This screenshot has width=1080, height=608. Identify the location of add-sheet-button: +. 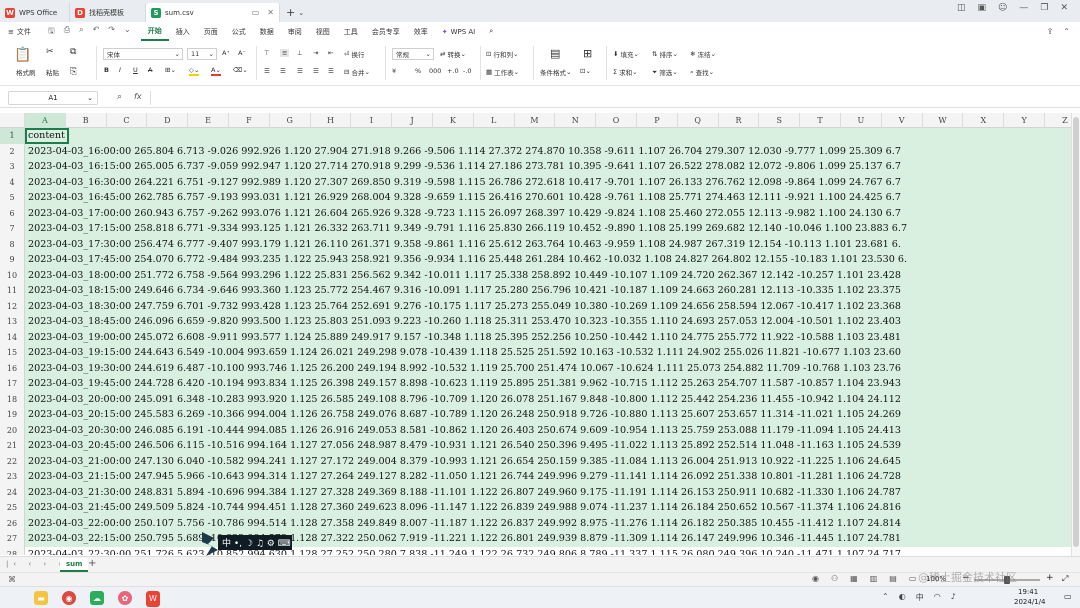
(92, 563).